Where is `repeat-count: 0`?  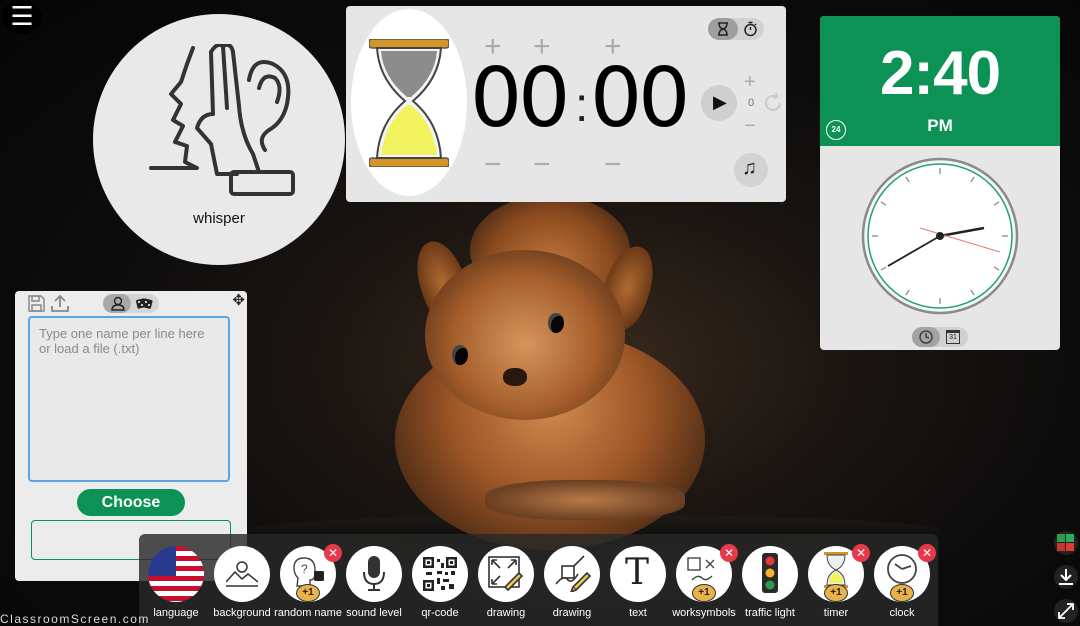
repeat-count: 0 is located at coordinates (751, 103).